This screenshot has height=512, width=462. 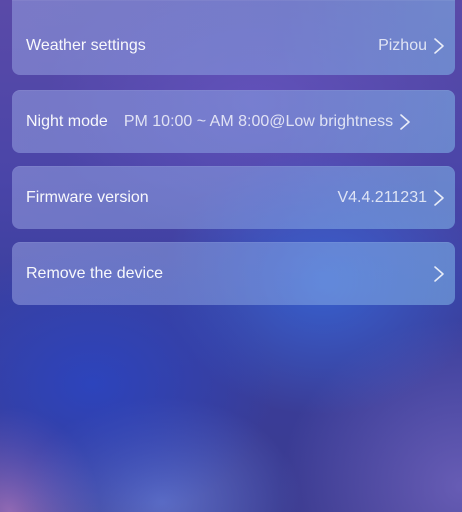 What do you see at coordinates (87, 197) in the screenshot?
I see `firmware-version-label: Firmware version` at bounding box center [87, 197].